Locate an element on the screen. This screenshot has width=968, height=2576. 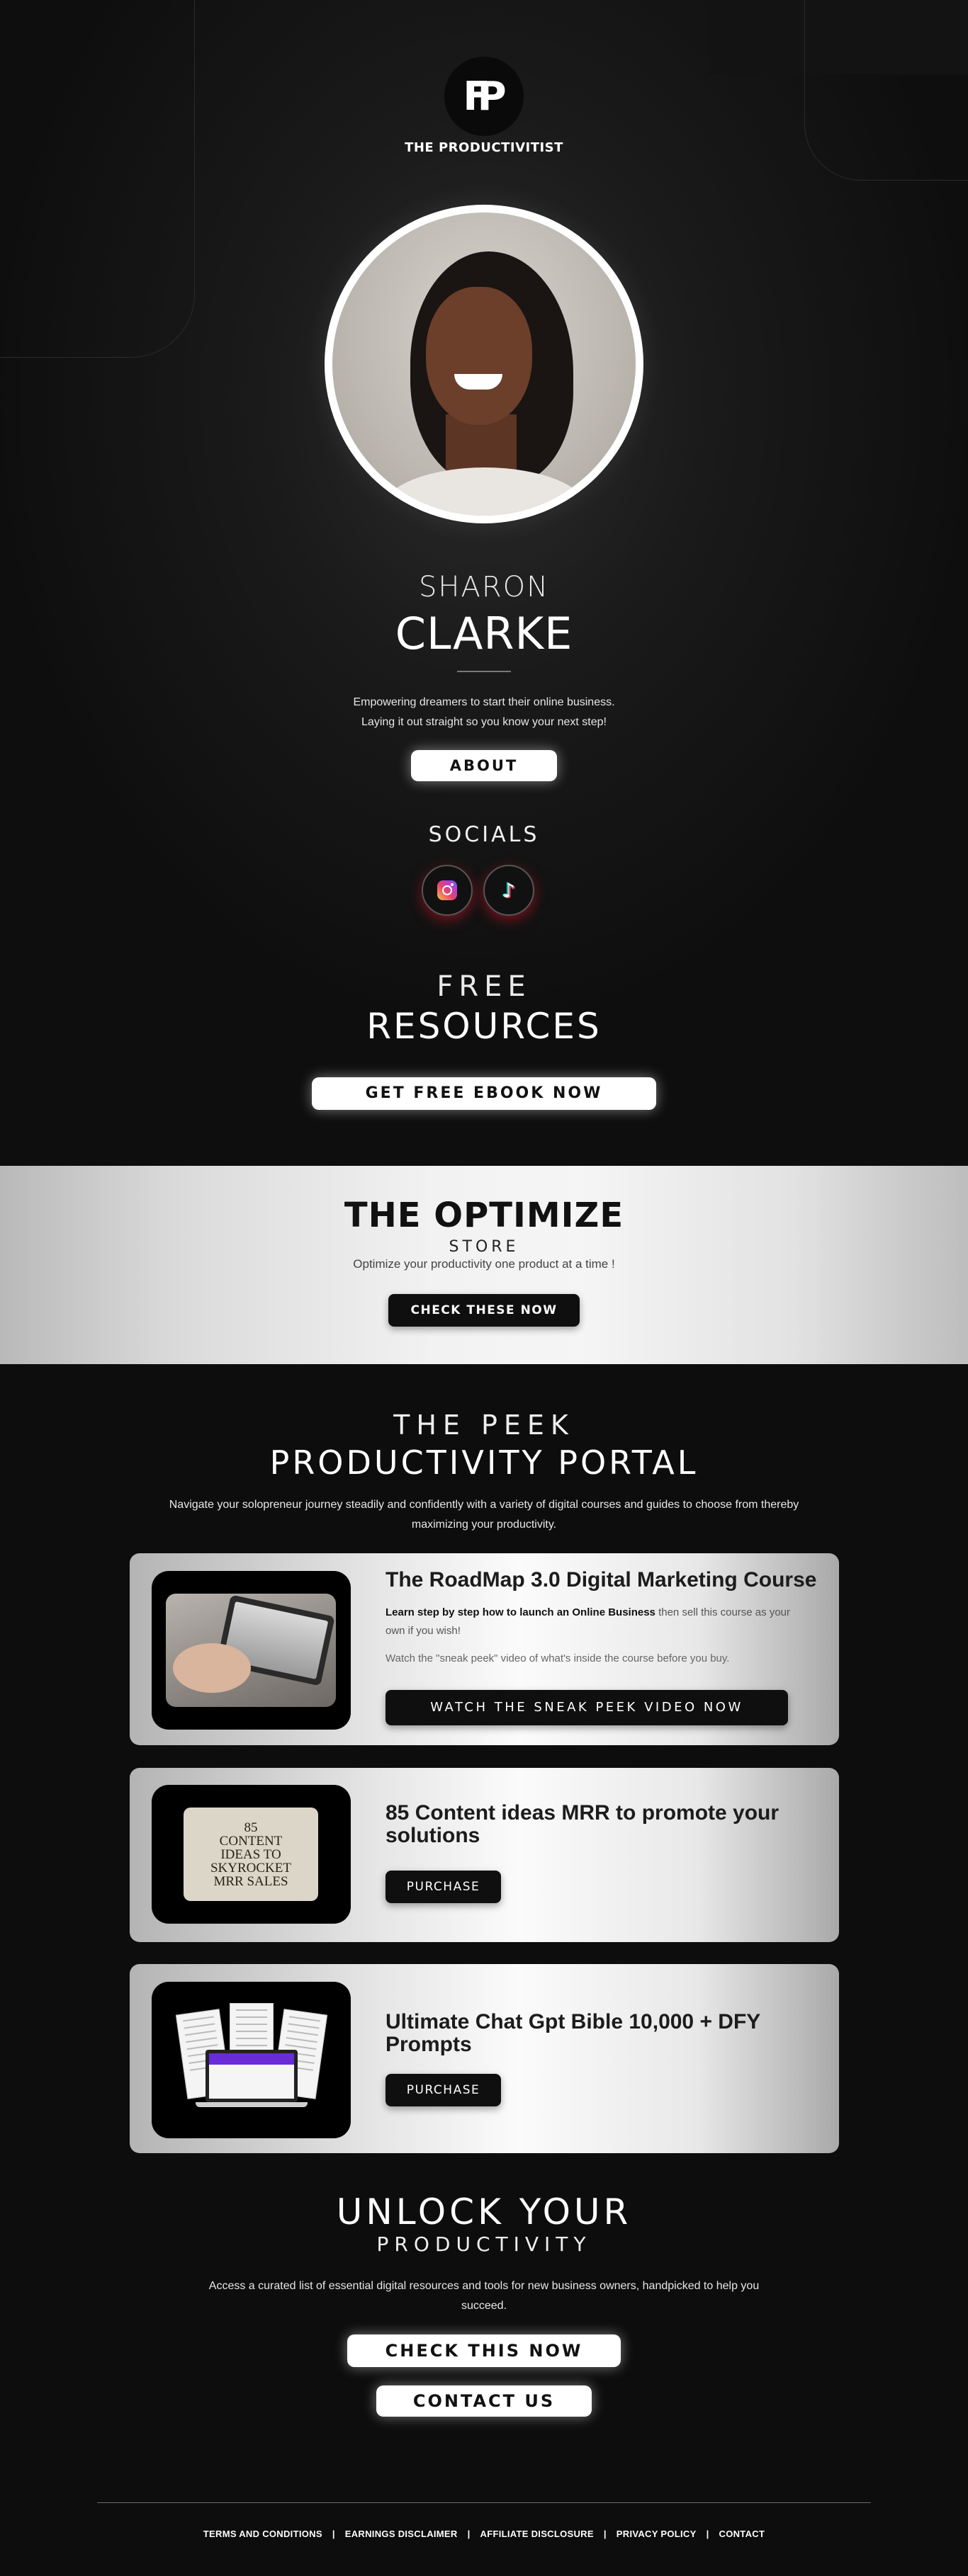
contact-us-button: CONTACT US is located at coordinates (484, 2401).